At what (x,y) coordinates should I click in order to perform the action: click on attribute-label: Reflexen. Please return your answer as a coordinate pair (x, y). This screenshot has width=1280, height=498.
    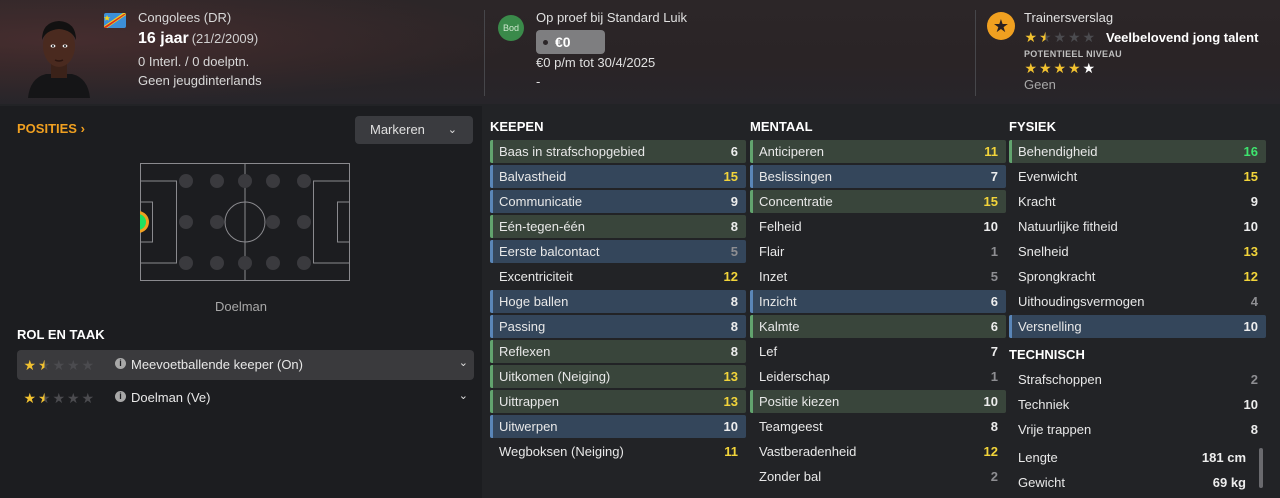
    Looking at the image, I should click on (525, 351).